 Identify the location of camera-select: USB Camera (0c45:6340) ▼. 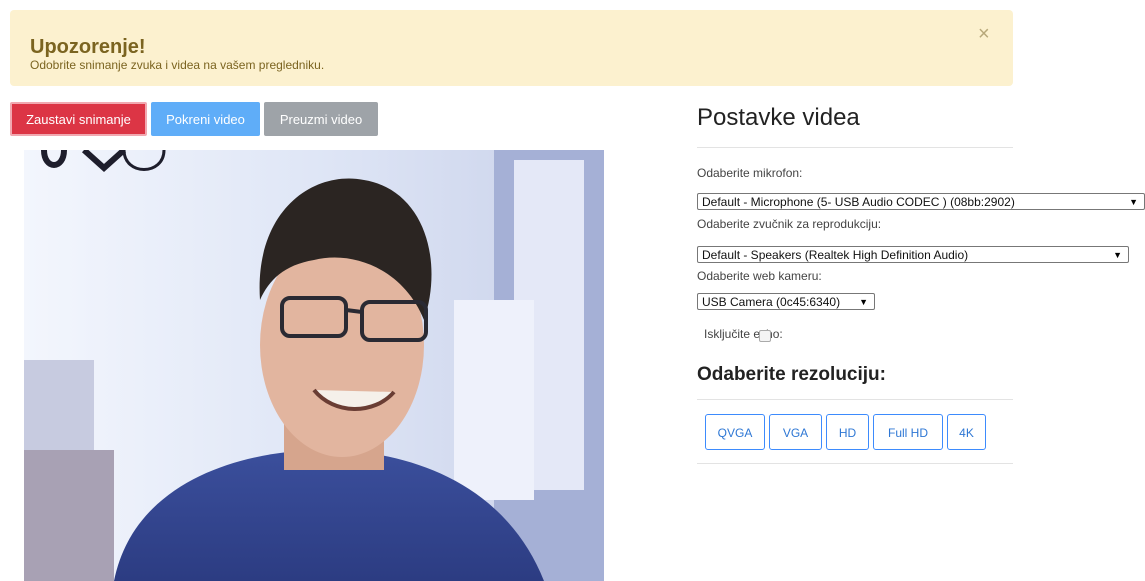
(786, 301).